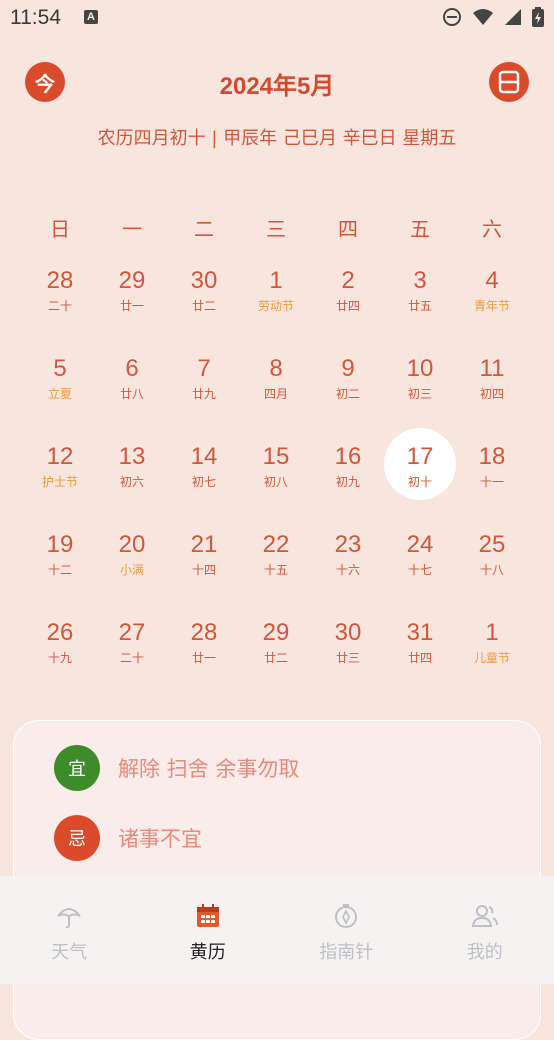 Image resolution: width=554 pixels, height=1040 pixels. What do you see at coordinates (132, 465) in the screenshot?
I see `calendar-day: 13初六` at bounding box center [132, 465].